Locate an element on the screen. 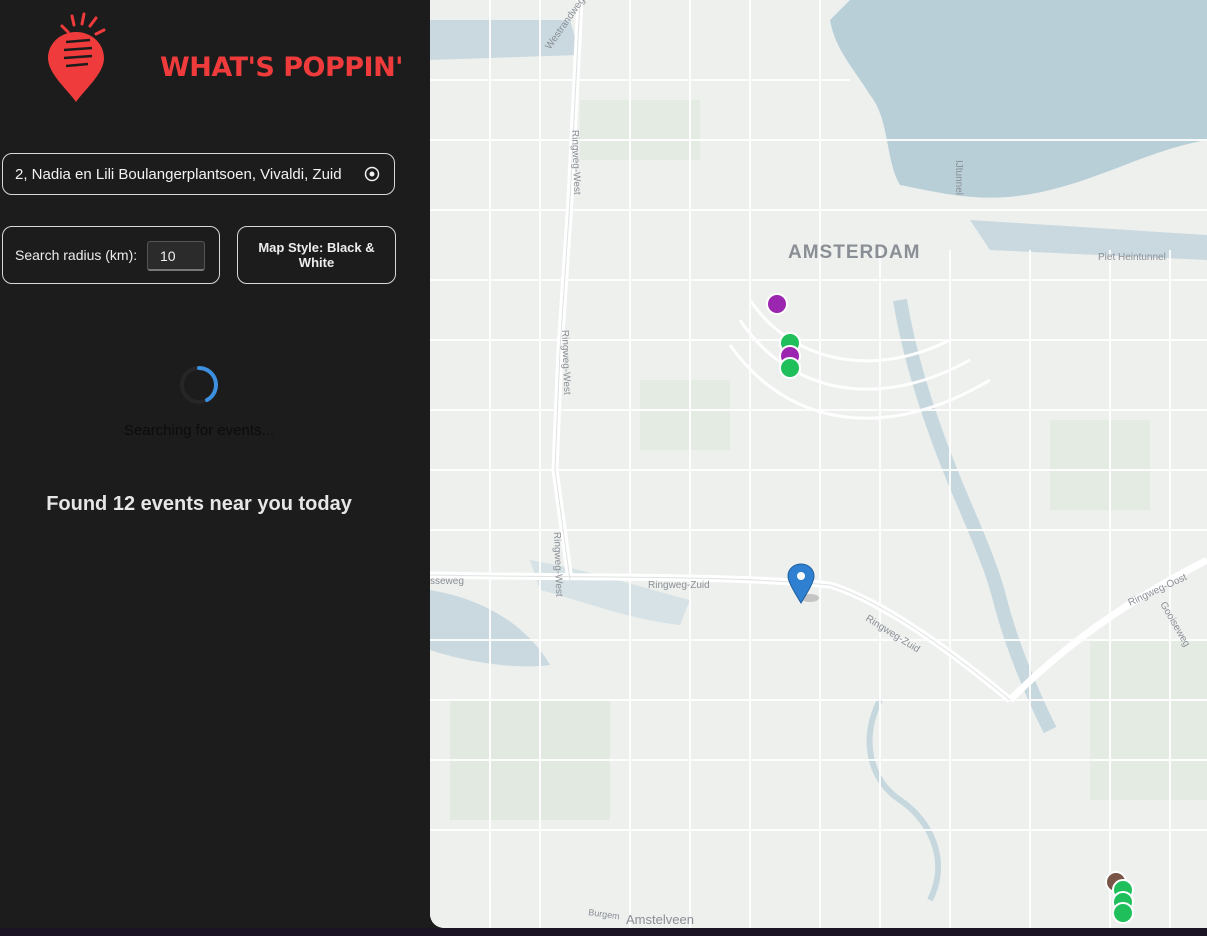 The image size is (1207, 936). bottom-bar is located at coordinates (603, 932).